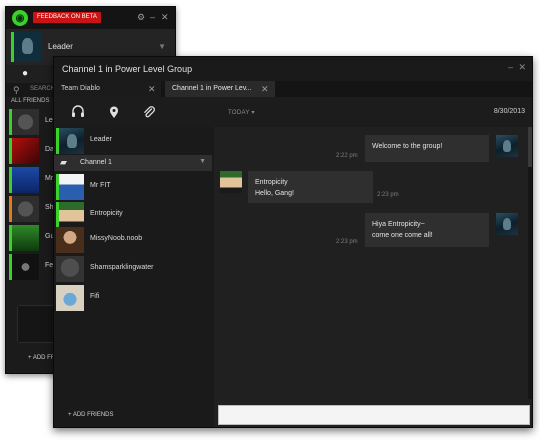 The height and width of the screenshot is (440, 540). Describe the element at coordinates (63, 162) in the screenshot. I see `chat-bubble-icon: ▰` at that location.